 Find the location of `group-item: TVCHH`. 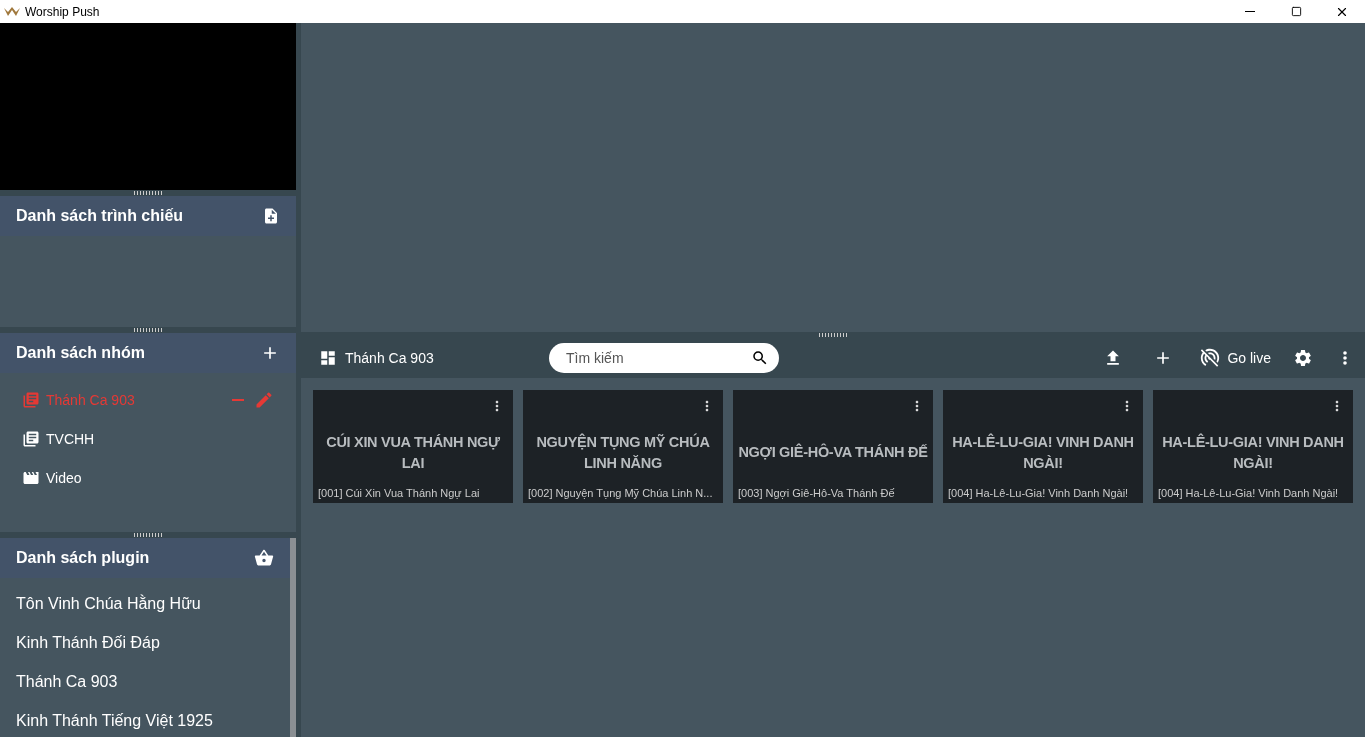

group-item: TVCHH is located at coordinates (148, 438).